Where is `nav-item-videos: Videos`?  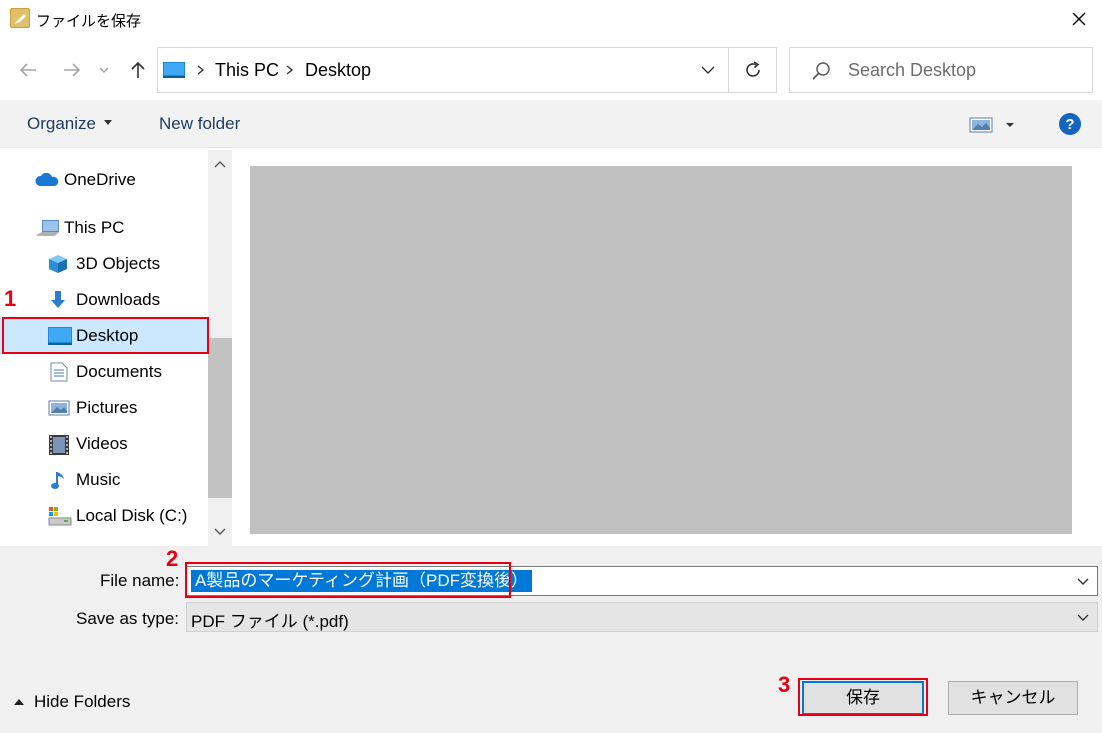
nav-item-videos: Videos is located at coordinates (104, 444).